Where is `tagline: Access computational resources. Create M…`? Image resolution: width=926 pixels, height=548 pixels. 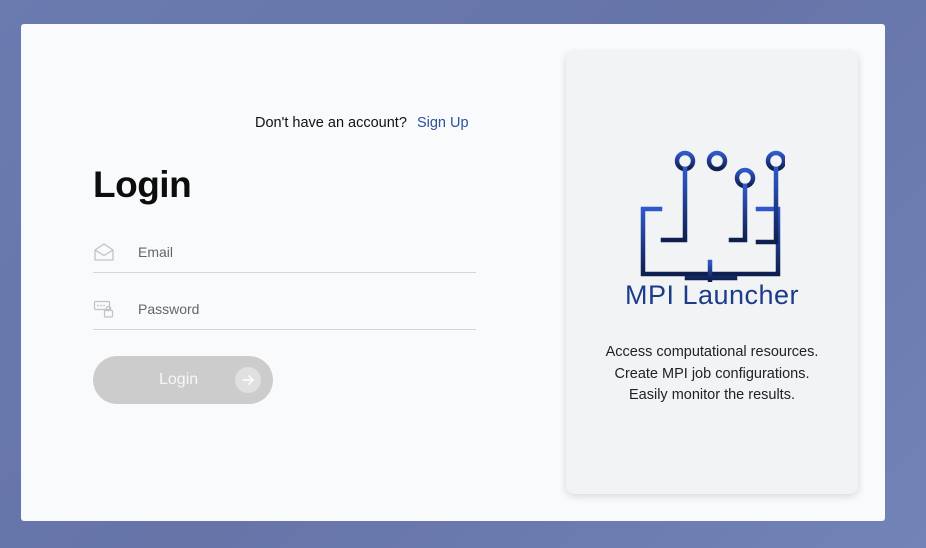
tagline: Access computational resources. Create M… is located at coordinates (712, 374).